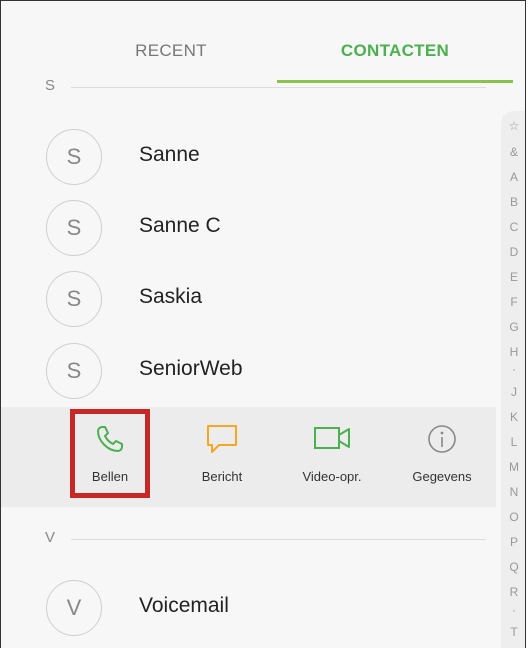  I want to click on index-letter: E, so click(513, 277).